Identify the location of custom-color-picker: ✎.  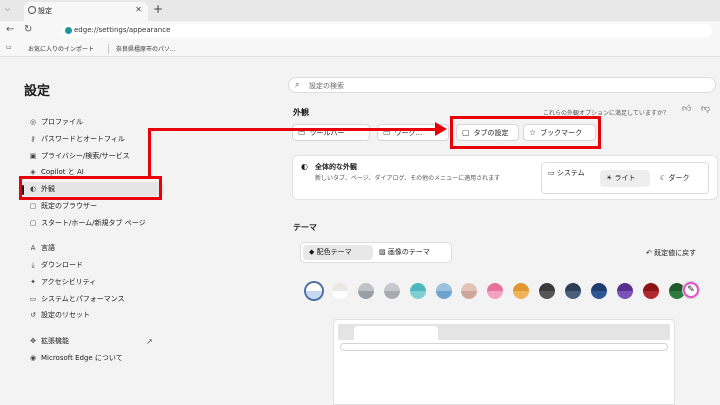
(691, 290).